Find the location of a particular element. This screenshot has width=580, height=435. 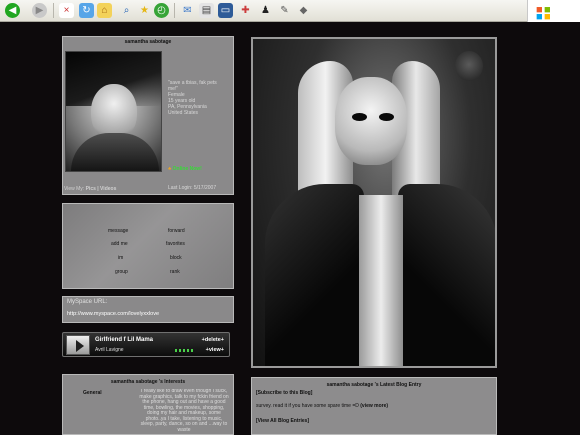

artist-name: Avril Lavigne is located at coordinates (109, 350).